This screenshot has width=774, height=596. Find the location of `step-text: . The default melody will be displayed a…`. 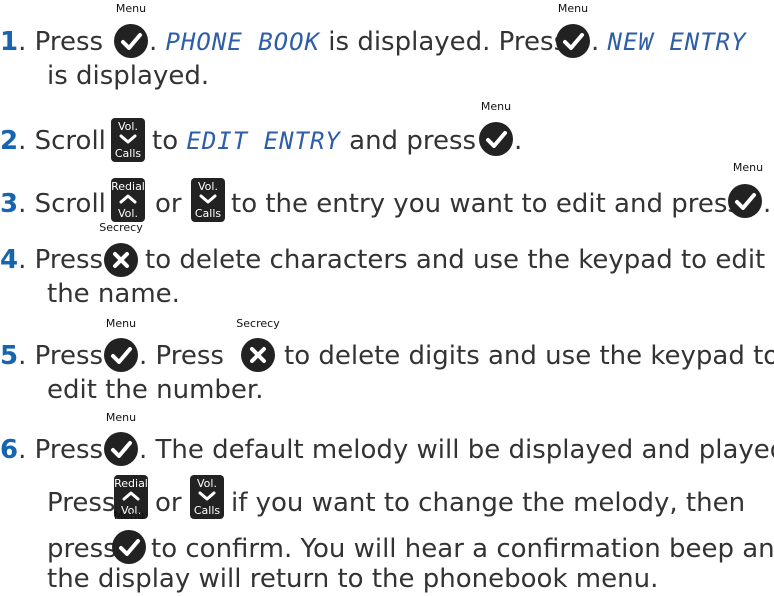

step-text: . The default melody will be displayed a… is located at coordinates (456, 450).